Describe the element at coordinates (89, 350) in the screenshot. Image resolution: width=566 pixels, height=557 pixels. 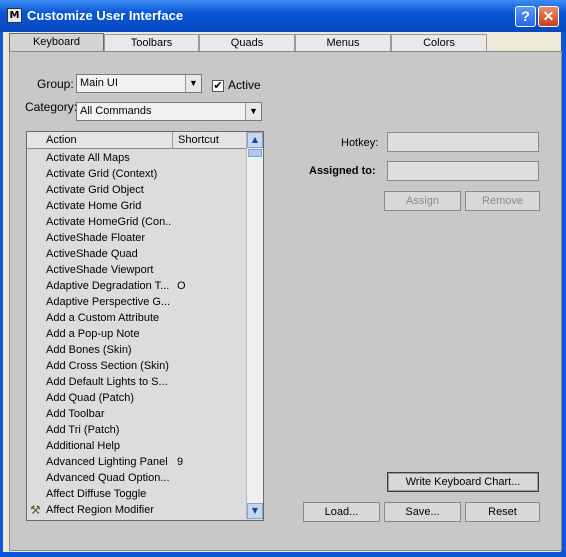
I see `action-name: Add Bones (Skin)` at that location.